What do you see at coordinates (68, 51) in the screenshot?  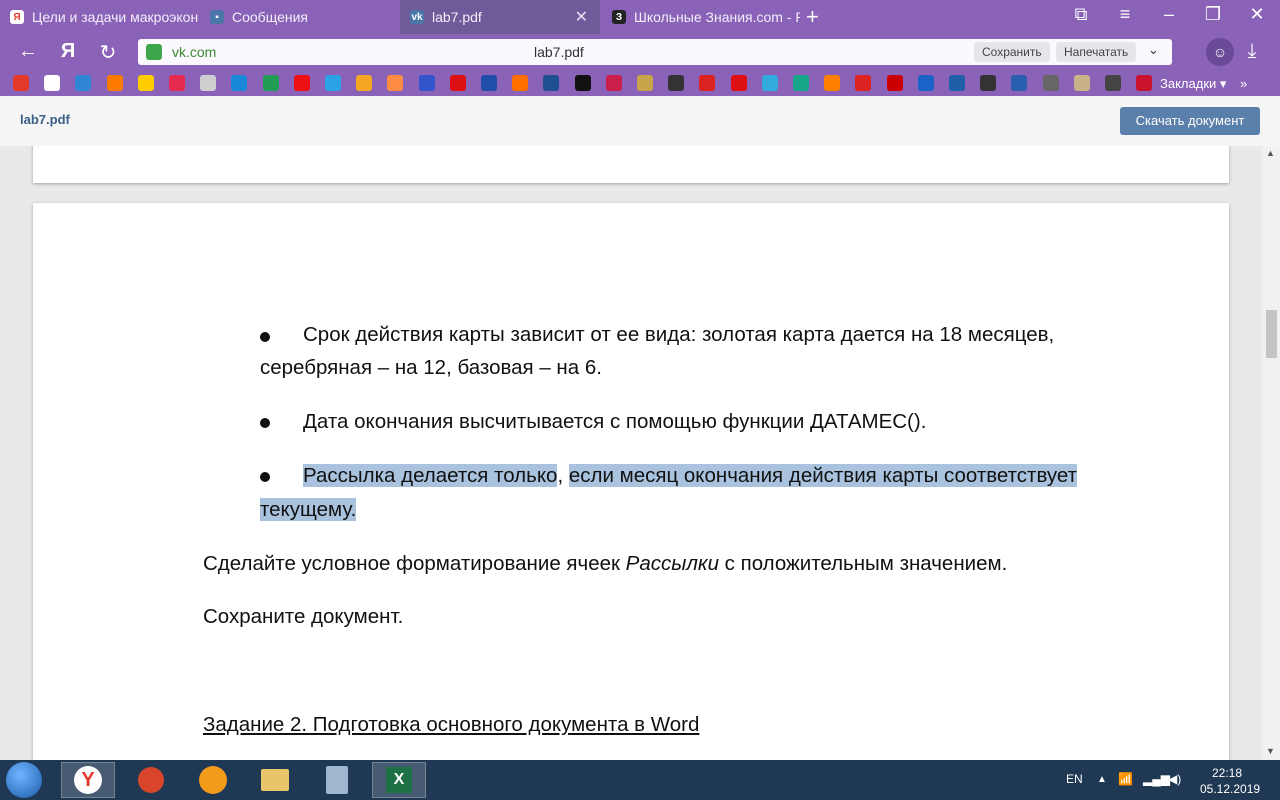 I see `yandex-logo-icon: Я` at bounding box center [68, 51].